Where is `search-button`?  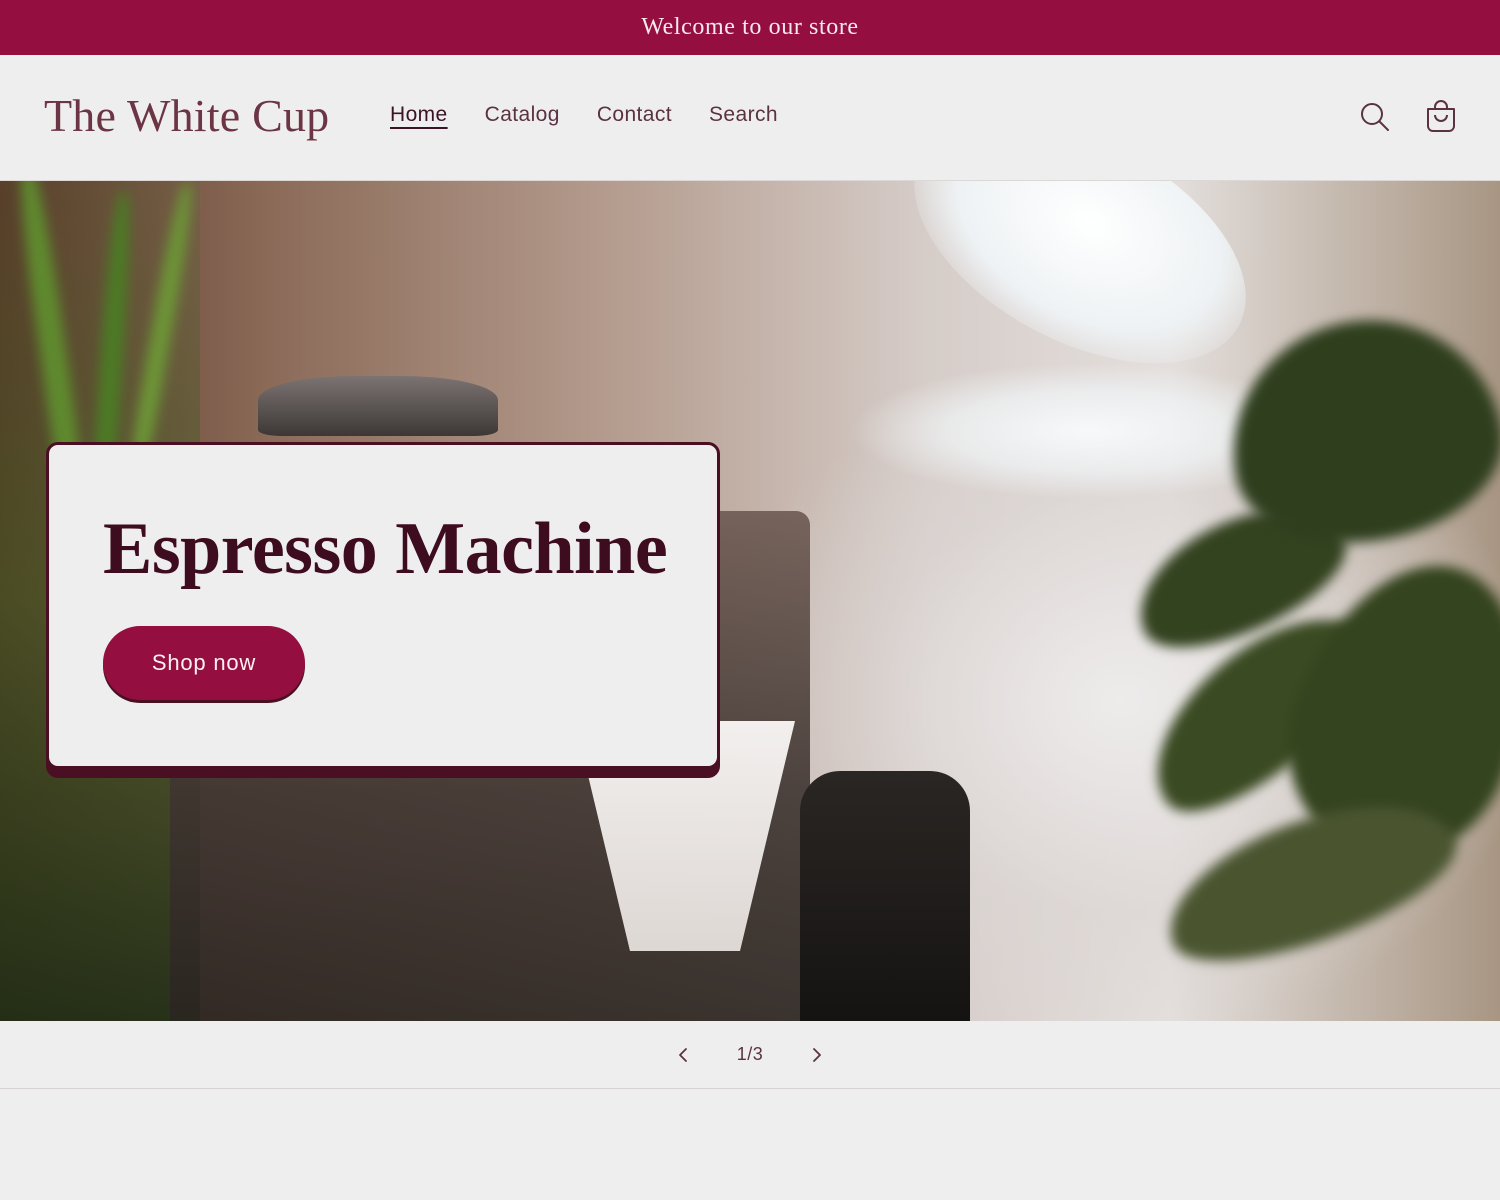
search-button is located at coordinates (1375, 117).